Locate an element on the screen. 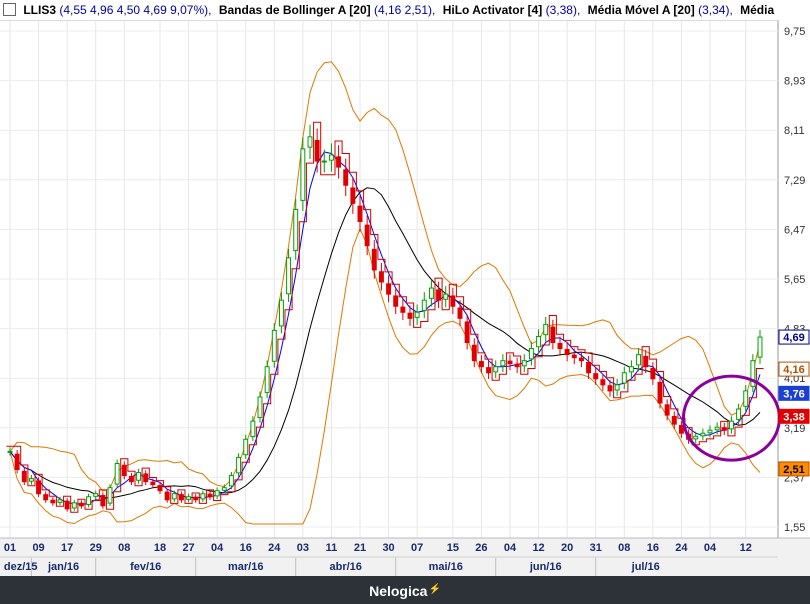  price-tag: 2,51 is located at coordinates (794, 469).